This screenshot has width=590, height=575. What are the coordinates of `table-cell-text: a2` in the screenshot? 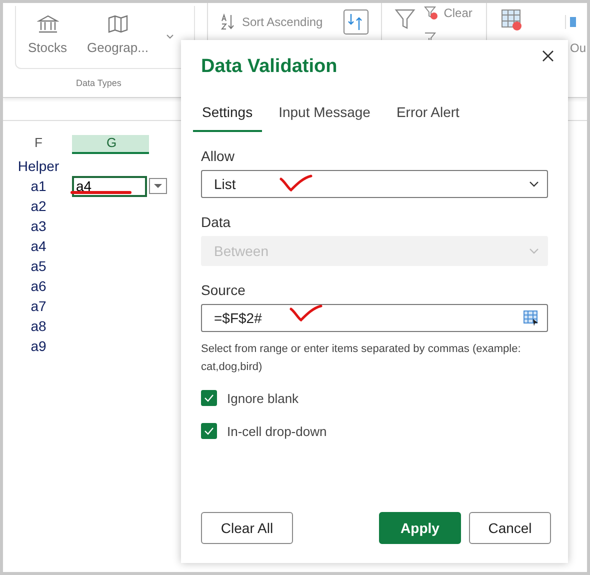 It's located at (39, 206).